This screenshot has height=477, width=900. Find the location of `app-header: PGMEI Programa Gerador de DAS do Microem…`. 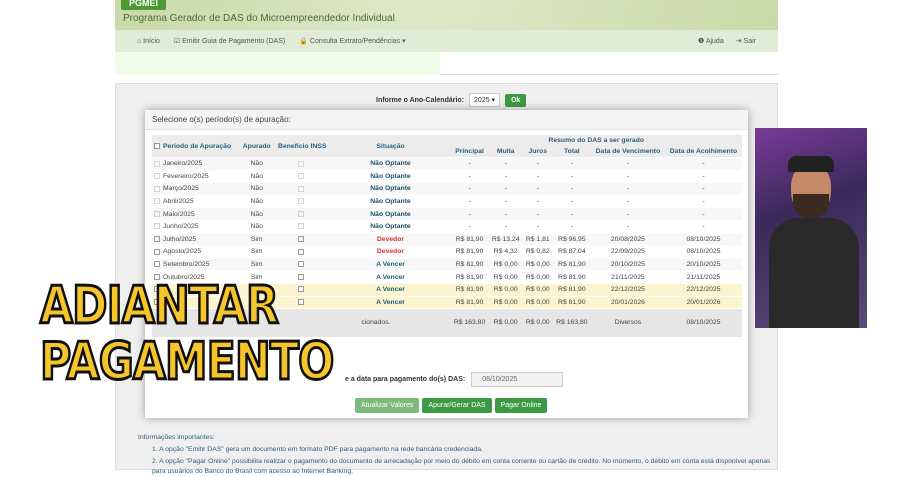

app-header: PGMEI Programa Gerador de DAS do Microem… is located at coordinates (446, 15).